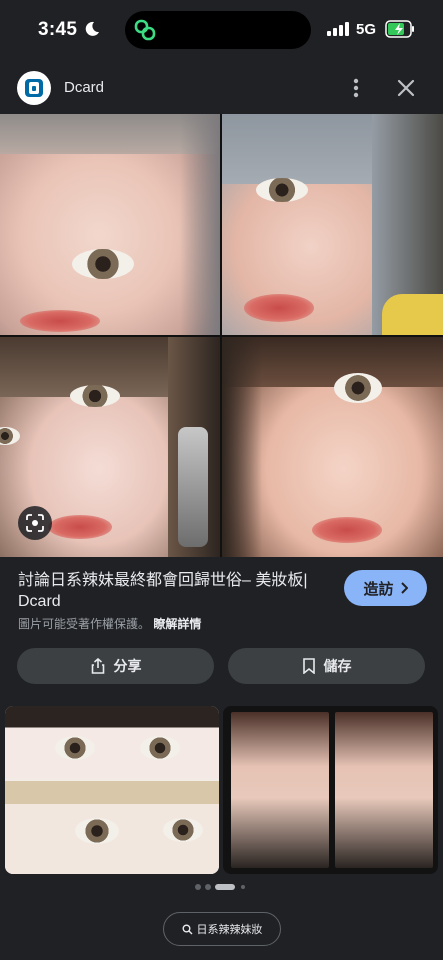 The height and width of the screenshot is (960, 443). I want to click on share-button: 分享, so click(115, 666).